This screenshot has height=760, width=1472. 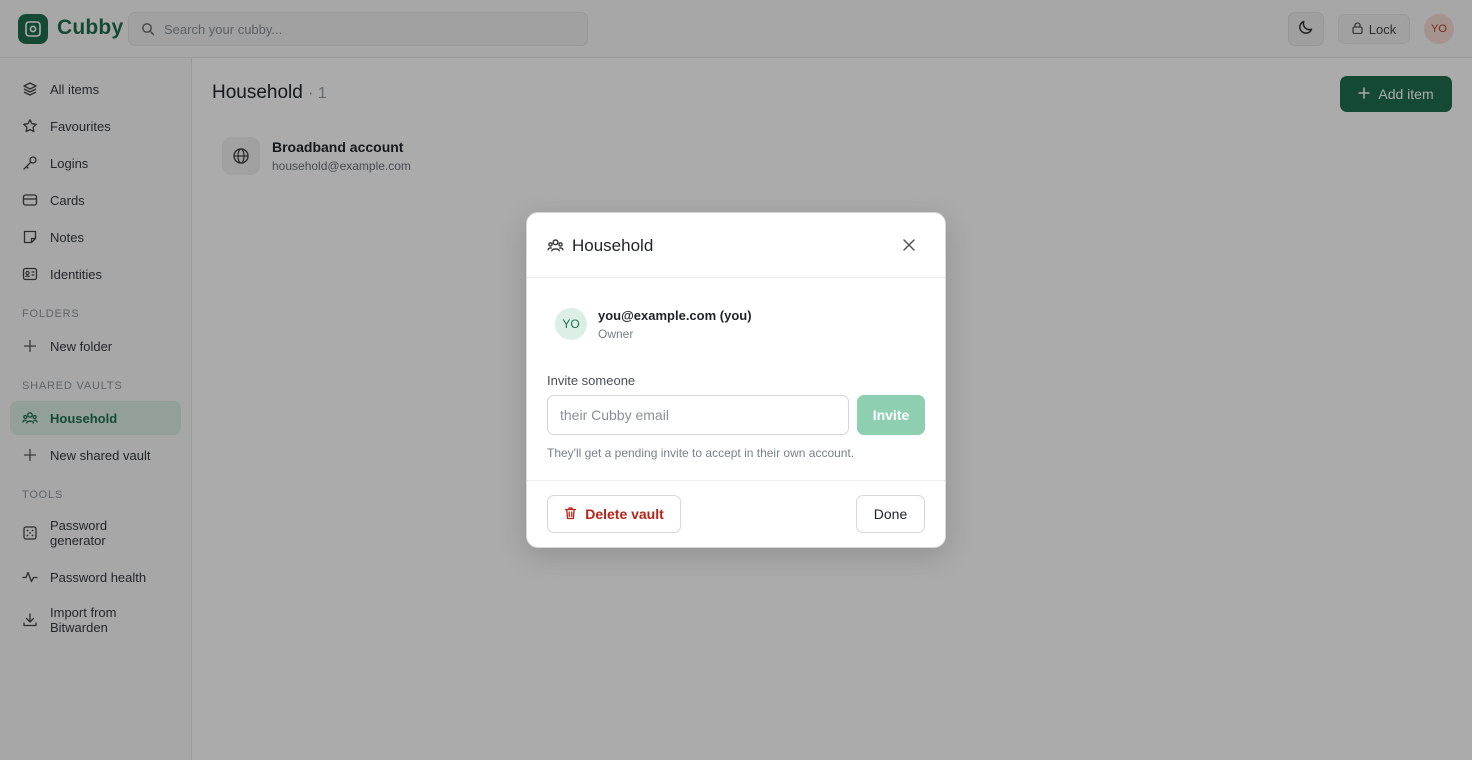 I want to click on member-avatar: YO, so click(x=571, y=324).